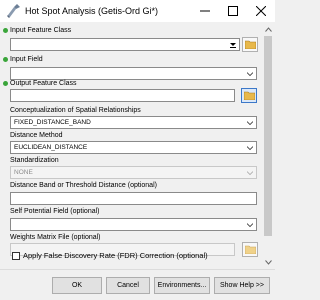 Image resolution: width=320 pixels, height=300 pixels. What do you see at coordinates (128, 285) in the screenshot?
I see `cancel-button: Cancel` at bounding box center [128, 285].